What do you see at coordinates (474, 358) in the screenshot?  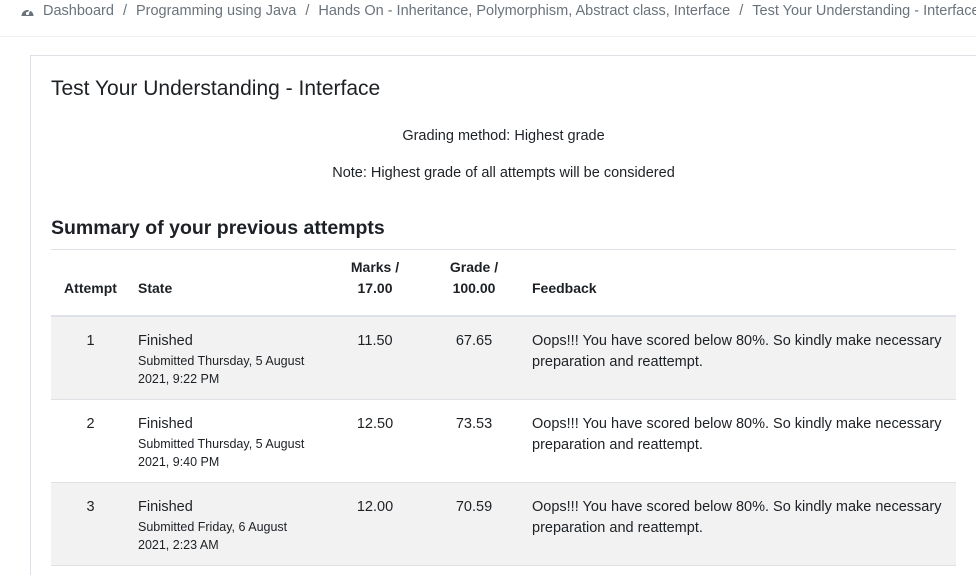 I see `attempt-grade: 67.65` at bounding box center [474, 358].